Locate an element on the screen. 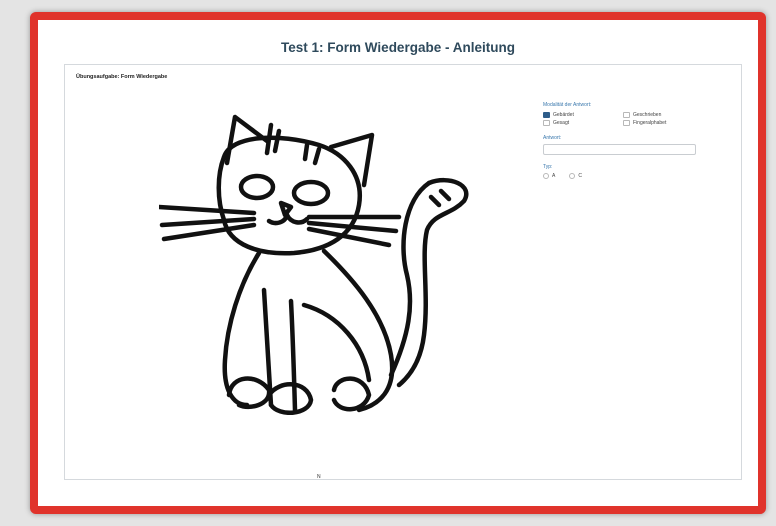 The height and width of the screenshot is (526, 776). option-label: Gesagt is located at coordinates (561, 123).